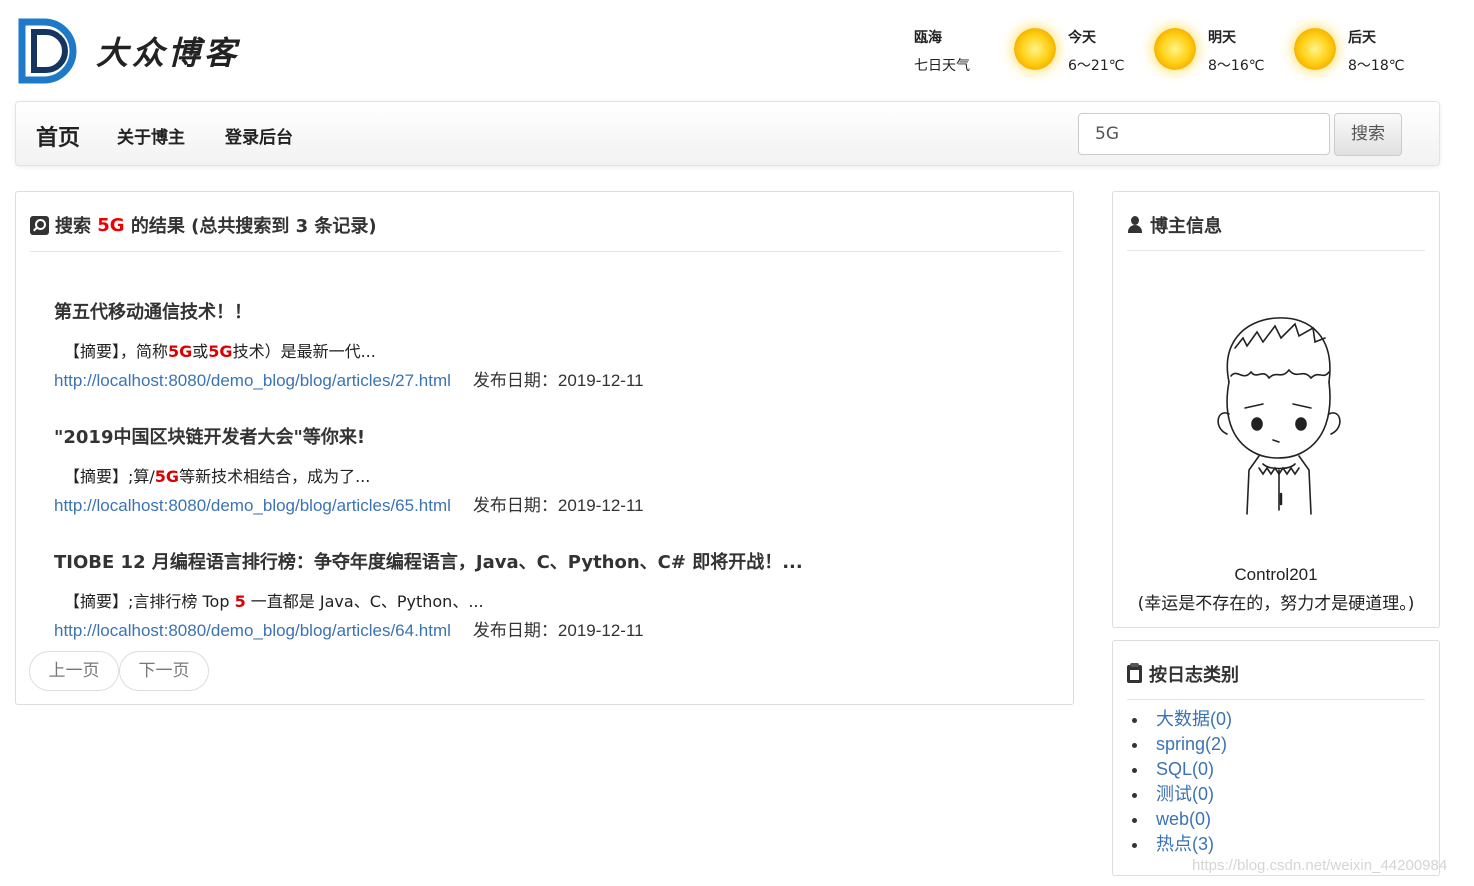 This screenshot has height=886, width=1474. What do you see at coordinates (1222, 38) in the screenshot?
I see `weather-day-name: 明天` at bounding box center [1222, 38].